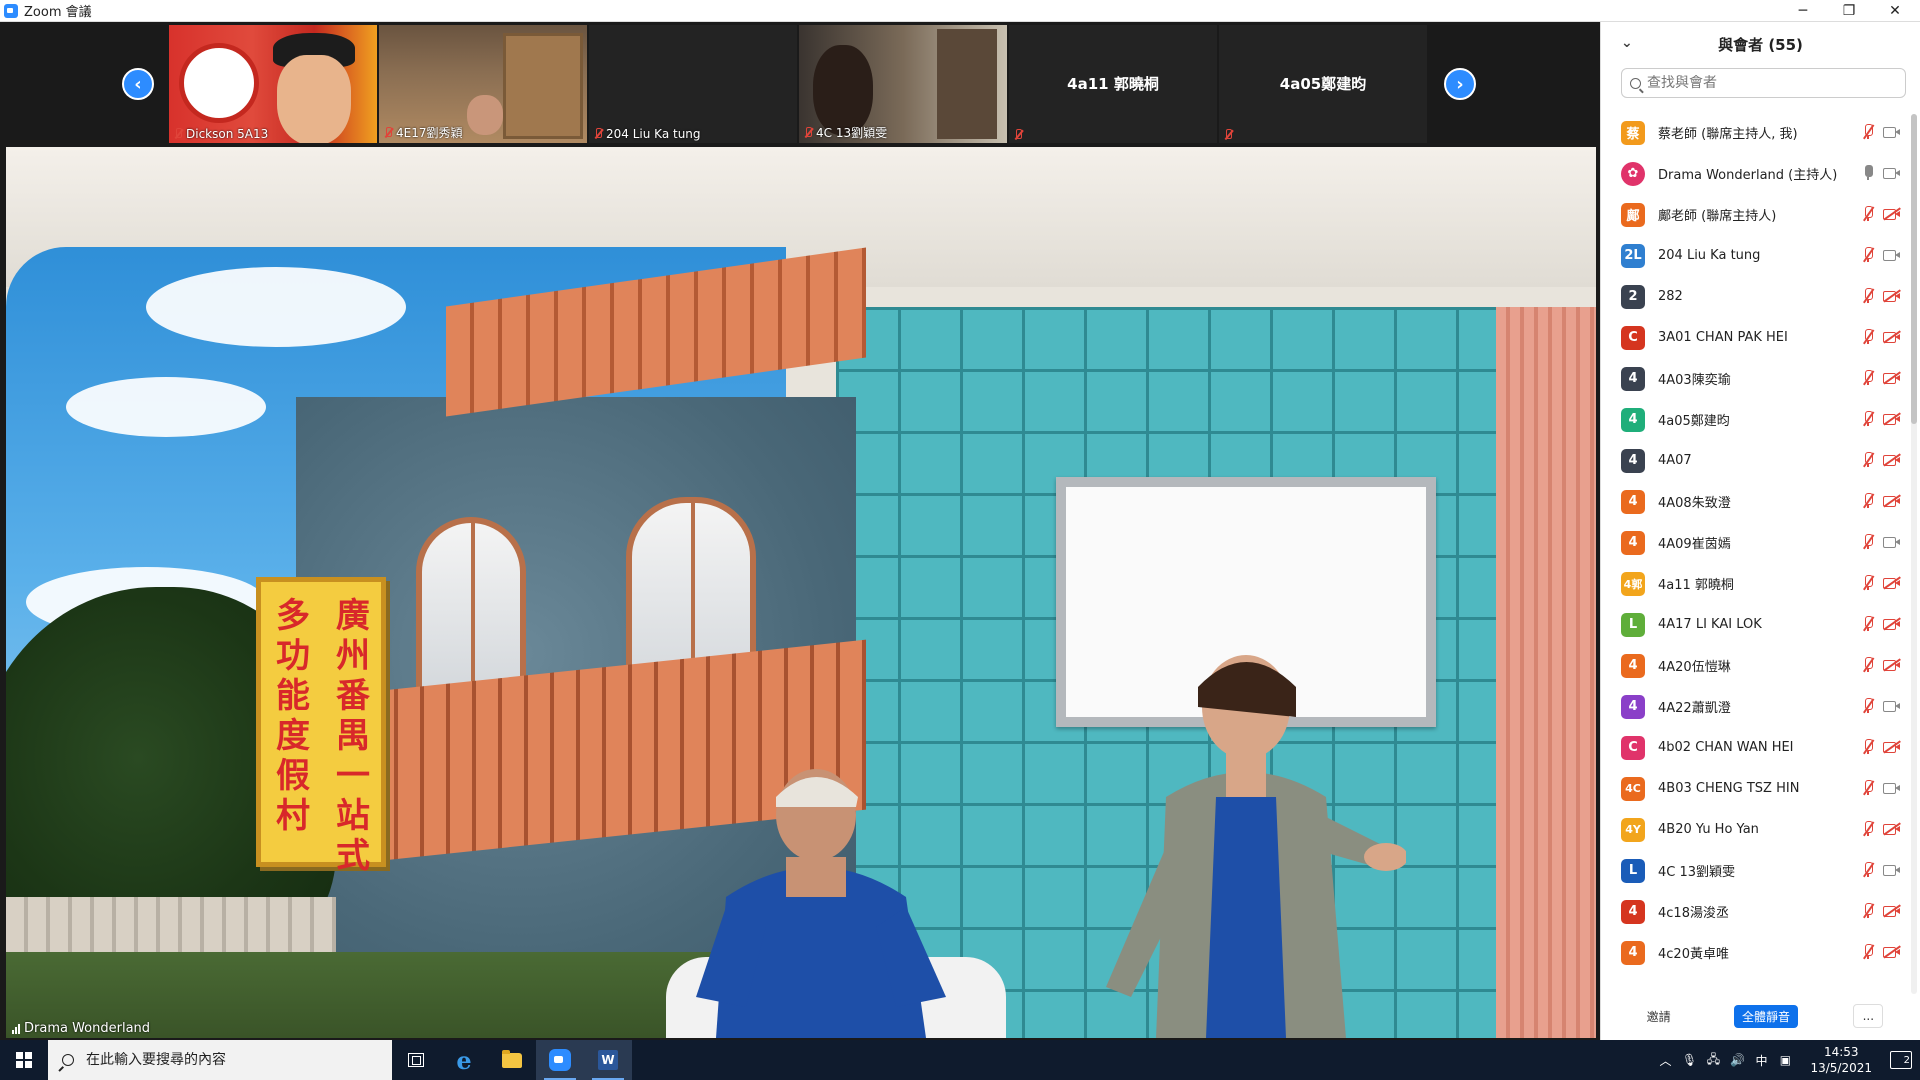  I want to click on participant-row: ✿ Drama Wonderland (主持人), so click(1753, 173).